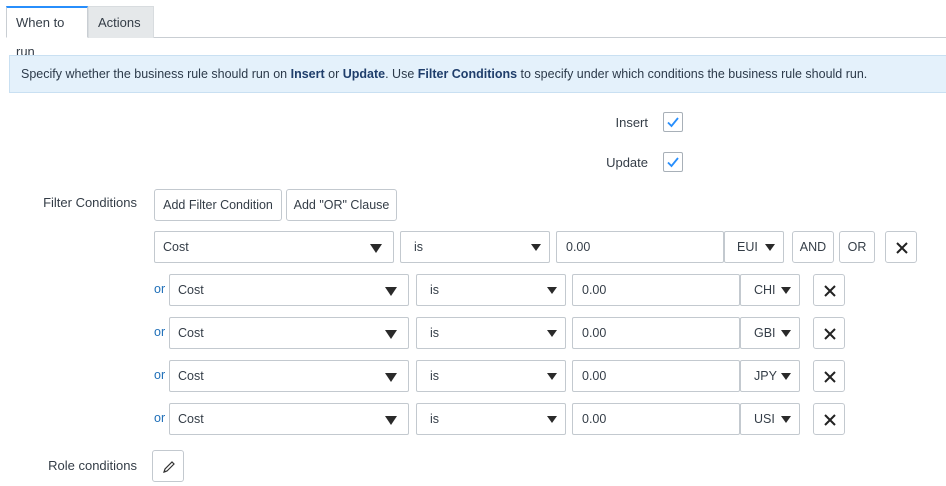 This screenshot has height=486, width=946. What do you see at coordinates (401, 74) in the screenshot?
I see `info-text: . Use` at bounding box center [401, 74].